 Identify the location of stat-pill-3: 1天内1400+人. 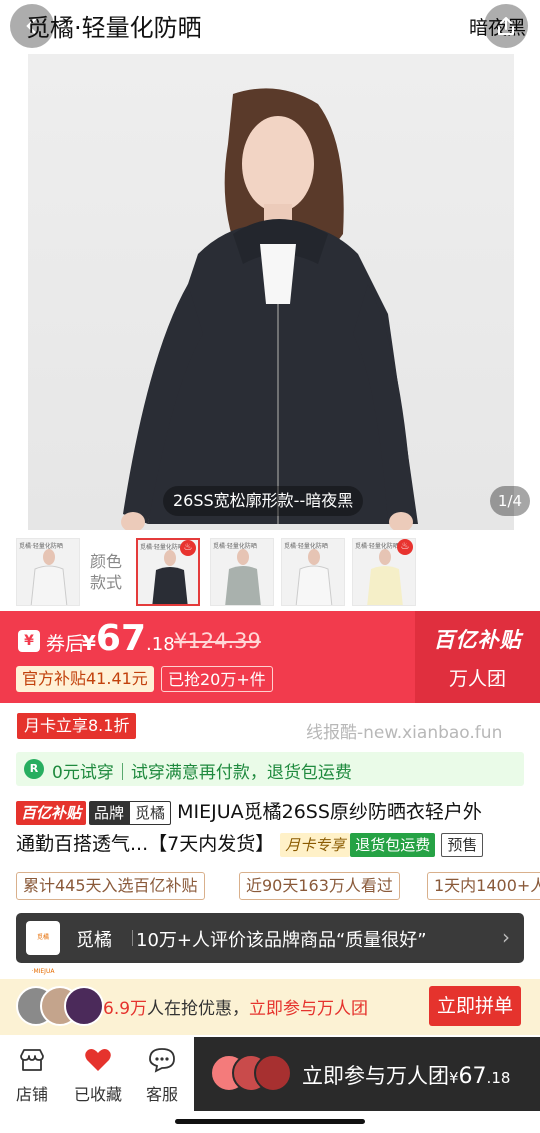
(483, 886).